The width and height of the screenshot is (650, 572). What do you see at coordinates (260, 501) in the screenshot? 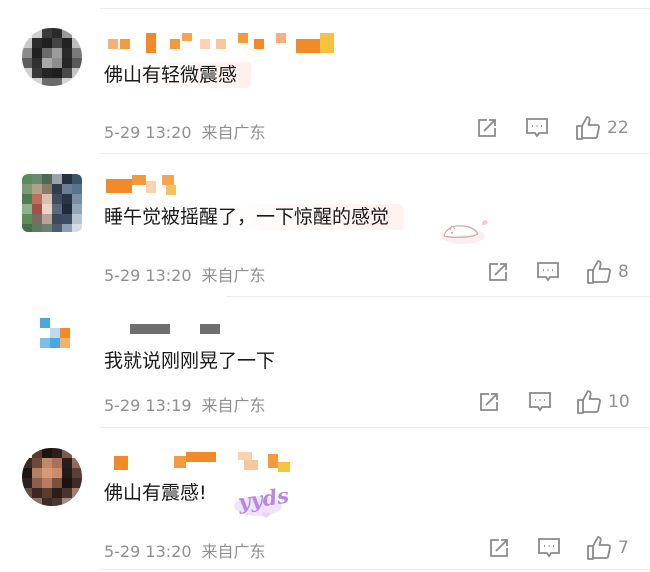
I see `yyds-sticker: yyds` at bounding box center [260, 501].